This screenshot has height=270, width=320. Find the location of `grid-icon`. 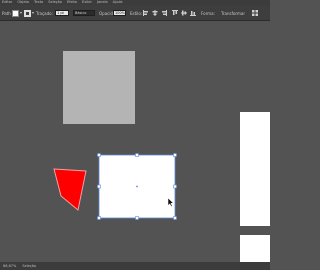

grid-icon is located at coordinates (255, 13).